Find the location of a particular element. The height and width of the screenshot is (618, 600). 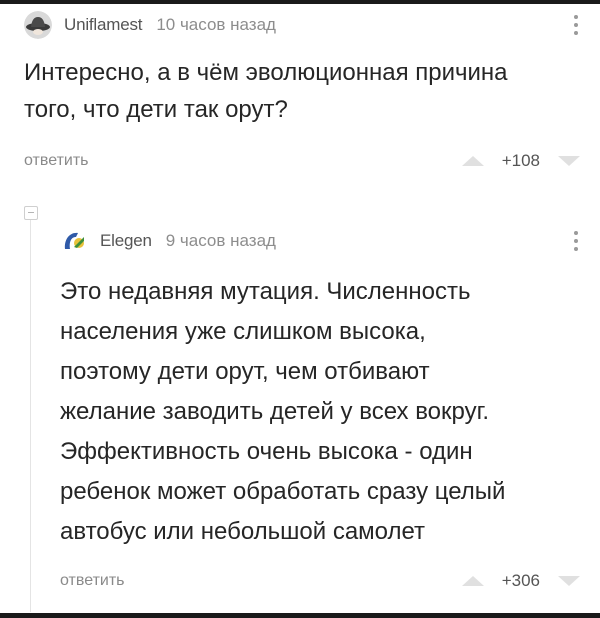

rating-controls: +306 is located at coordinates (520, 581).